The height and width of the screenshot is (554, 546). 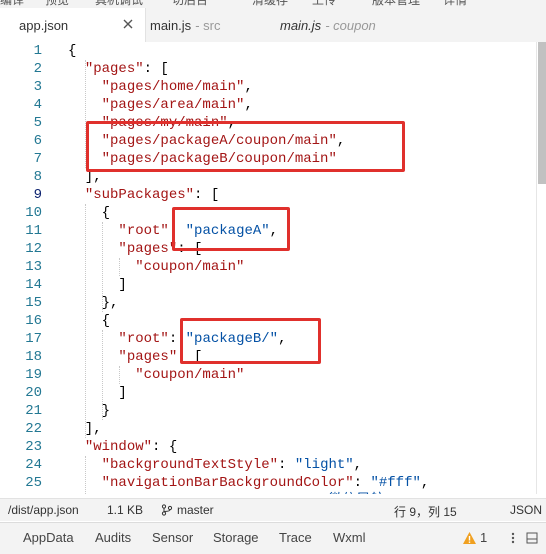 What do you see at coordinates (256, 493) in the screenshot?
I see `code-text: "navigationBarTitleText": "微信导航title",` at bounding box center [256, 493].